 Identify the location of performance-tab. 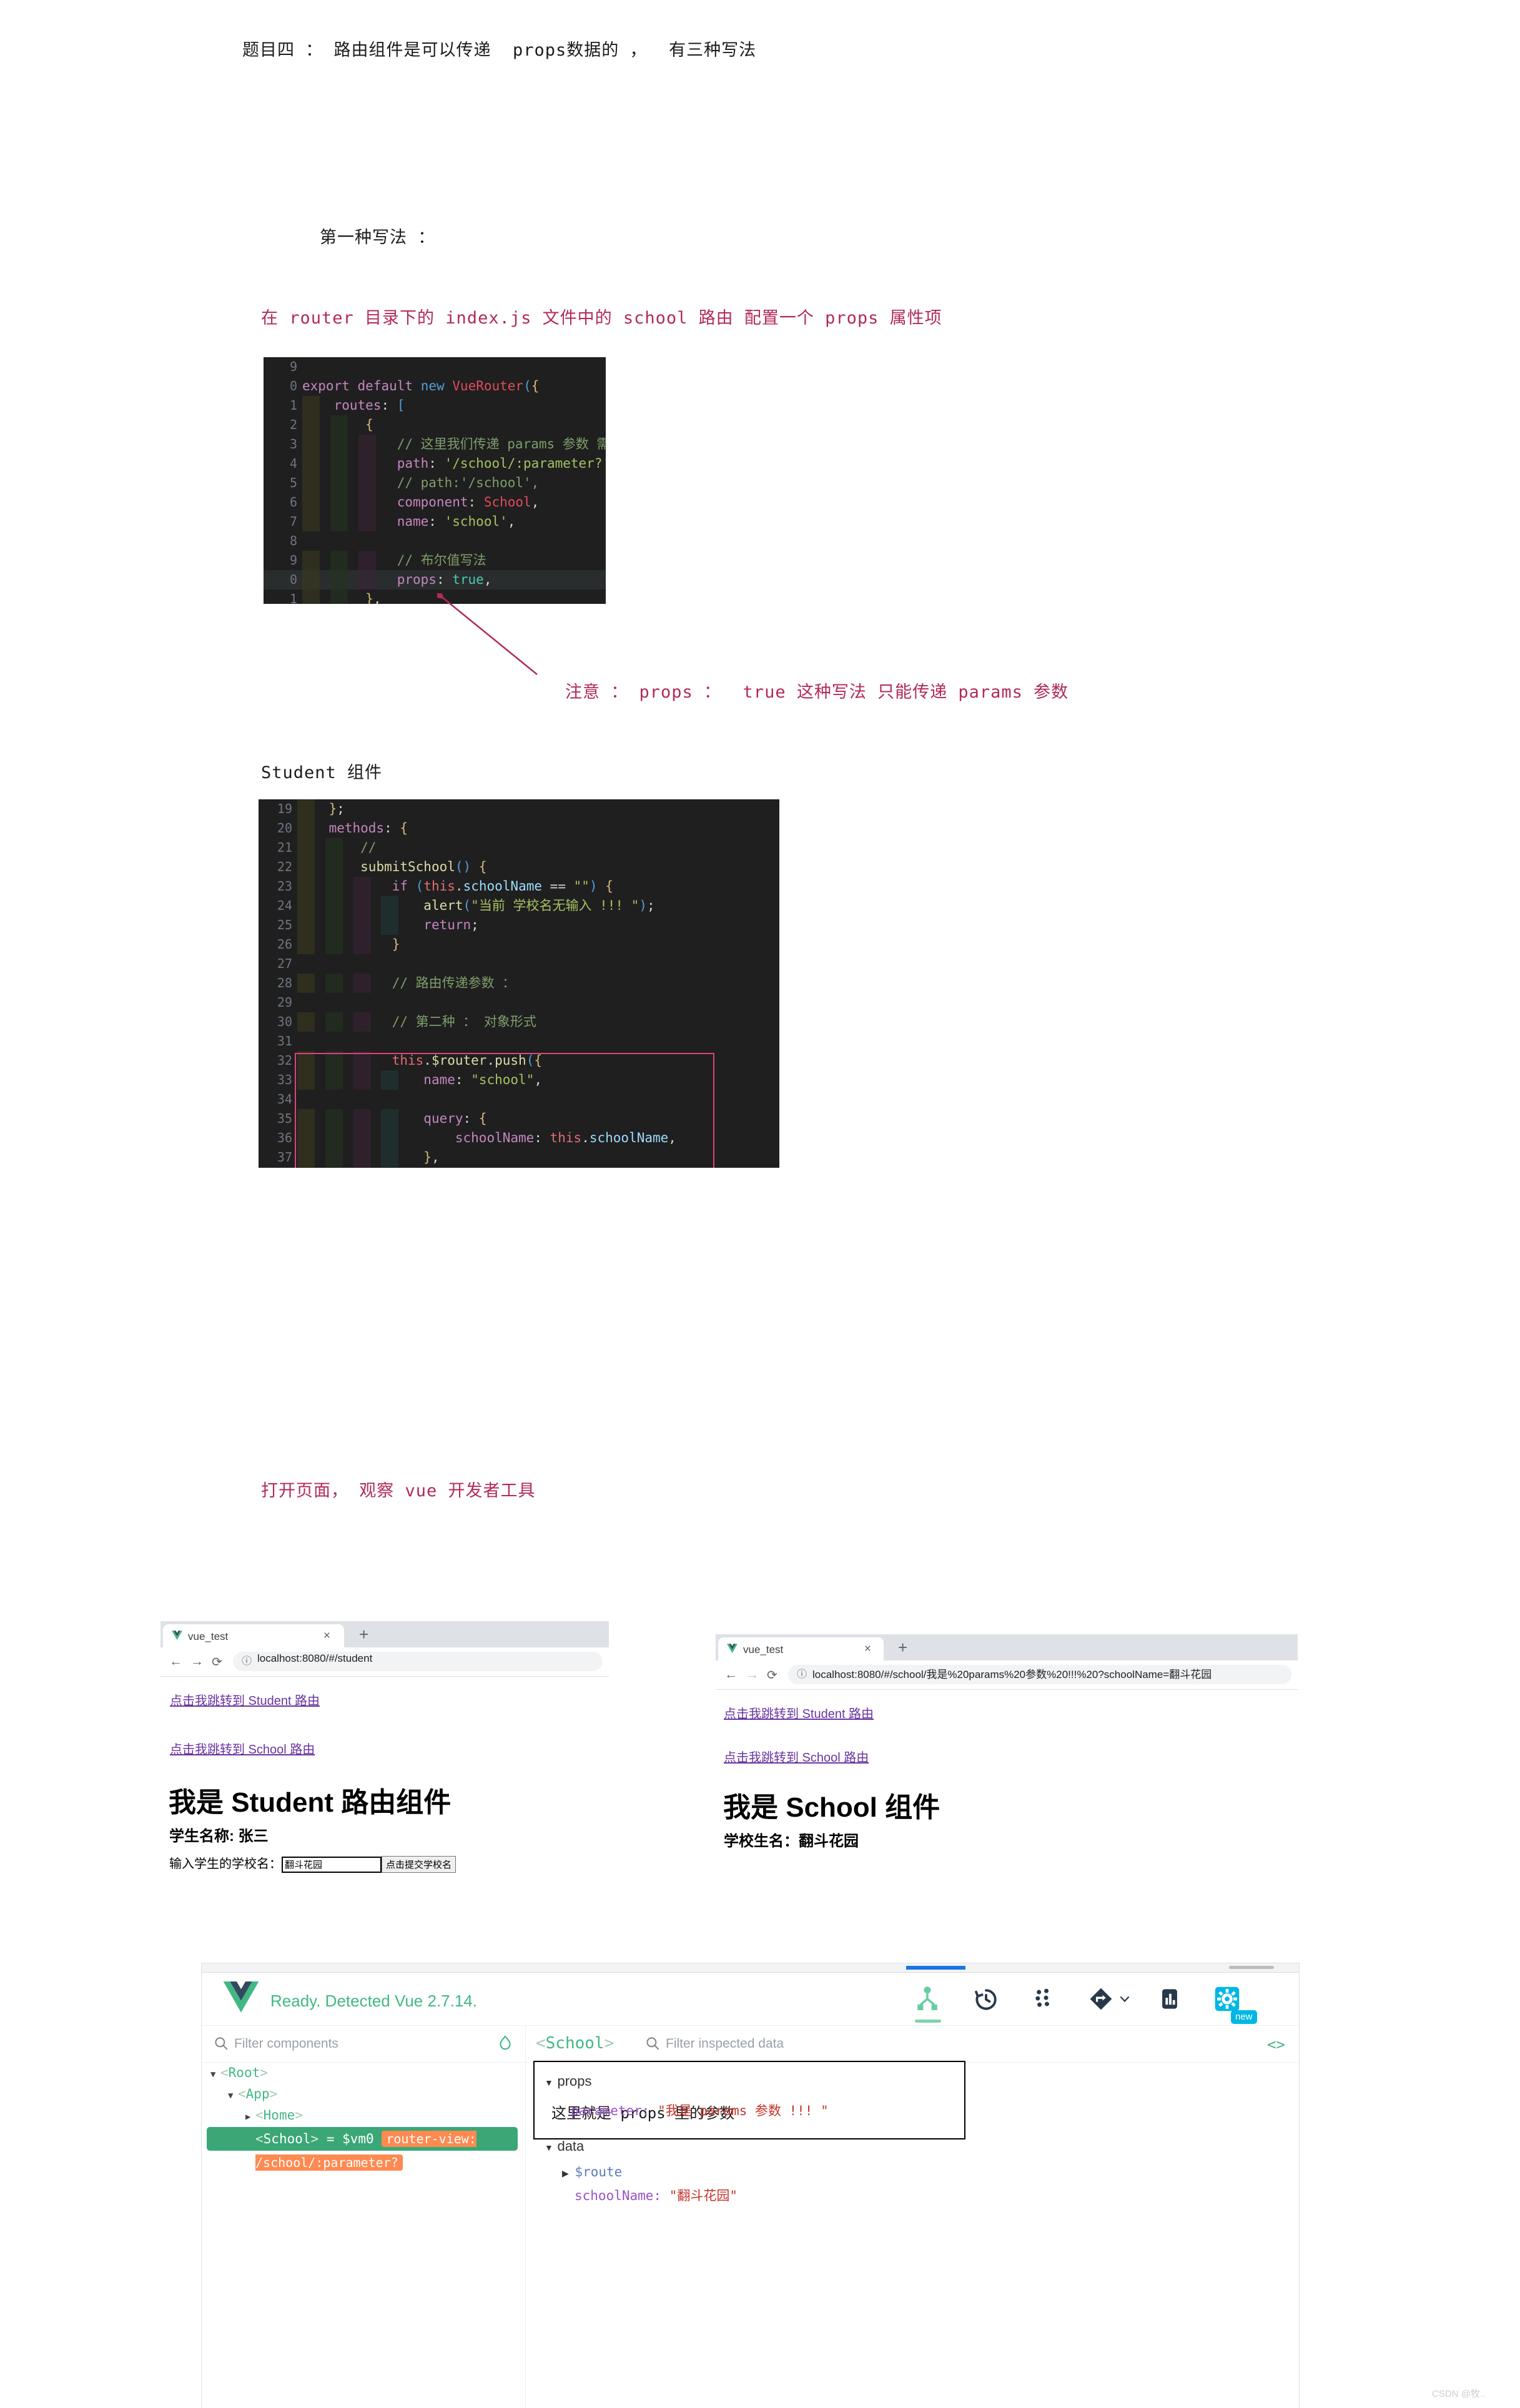
(1171, 2000).